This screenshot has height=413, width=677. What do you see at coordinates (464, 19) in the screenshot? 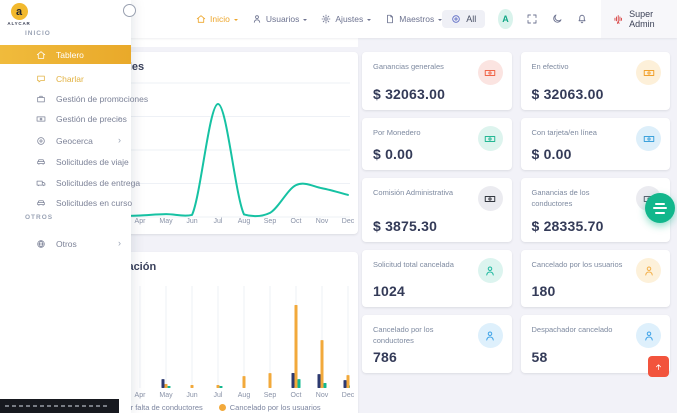
I see `zone-select: All` at bounding box center [464, 19].